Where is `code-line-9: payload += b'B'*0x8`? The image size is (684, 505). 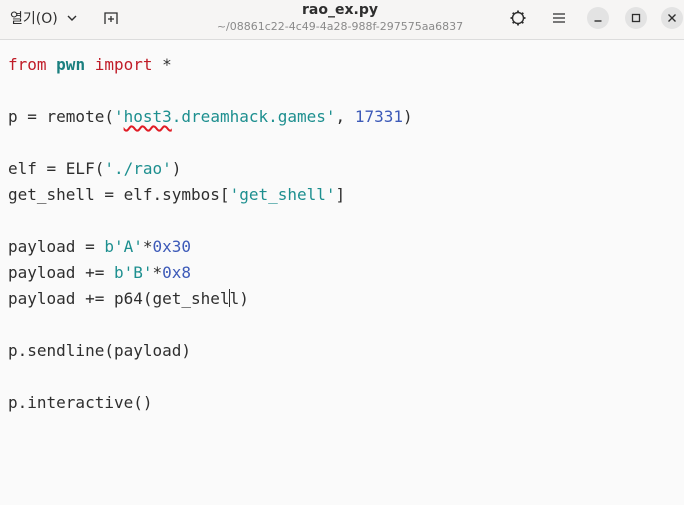 code-line-9: payload += b'B'*0x8 is located at coordinates (99, 273).